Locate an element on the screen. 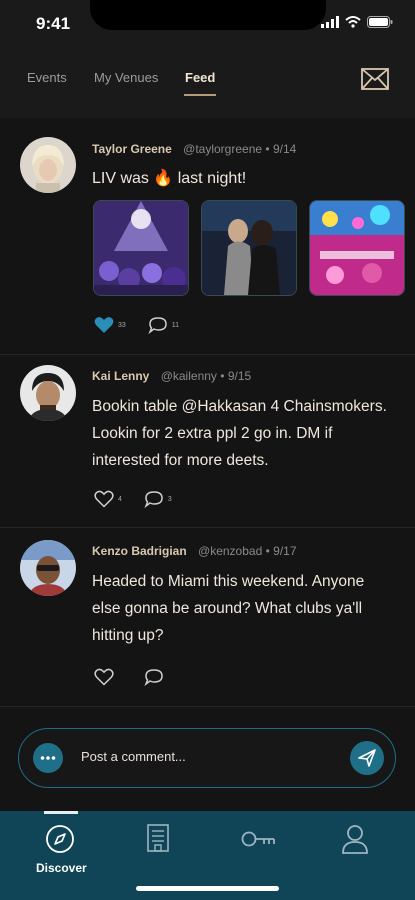  author-name: Kenzo Badrigian is located at coordinates (139, 551).